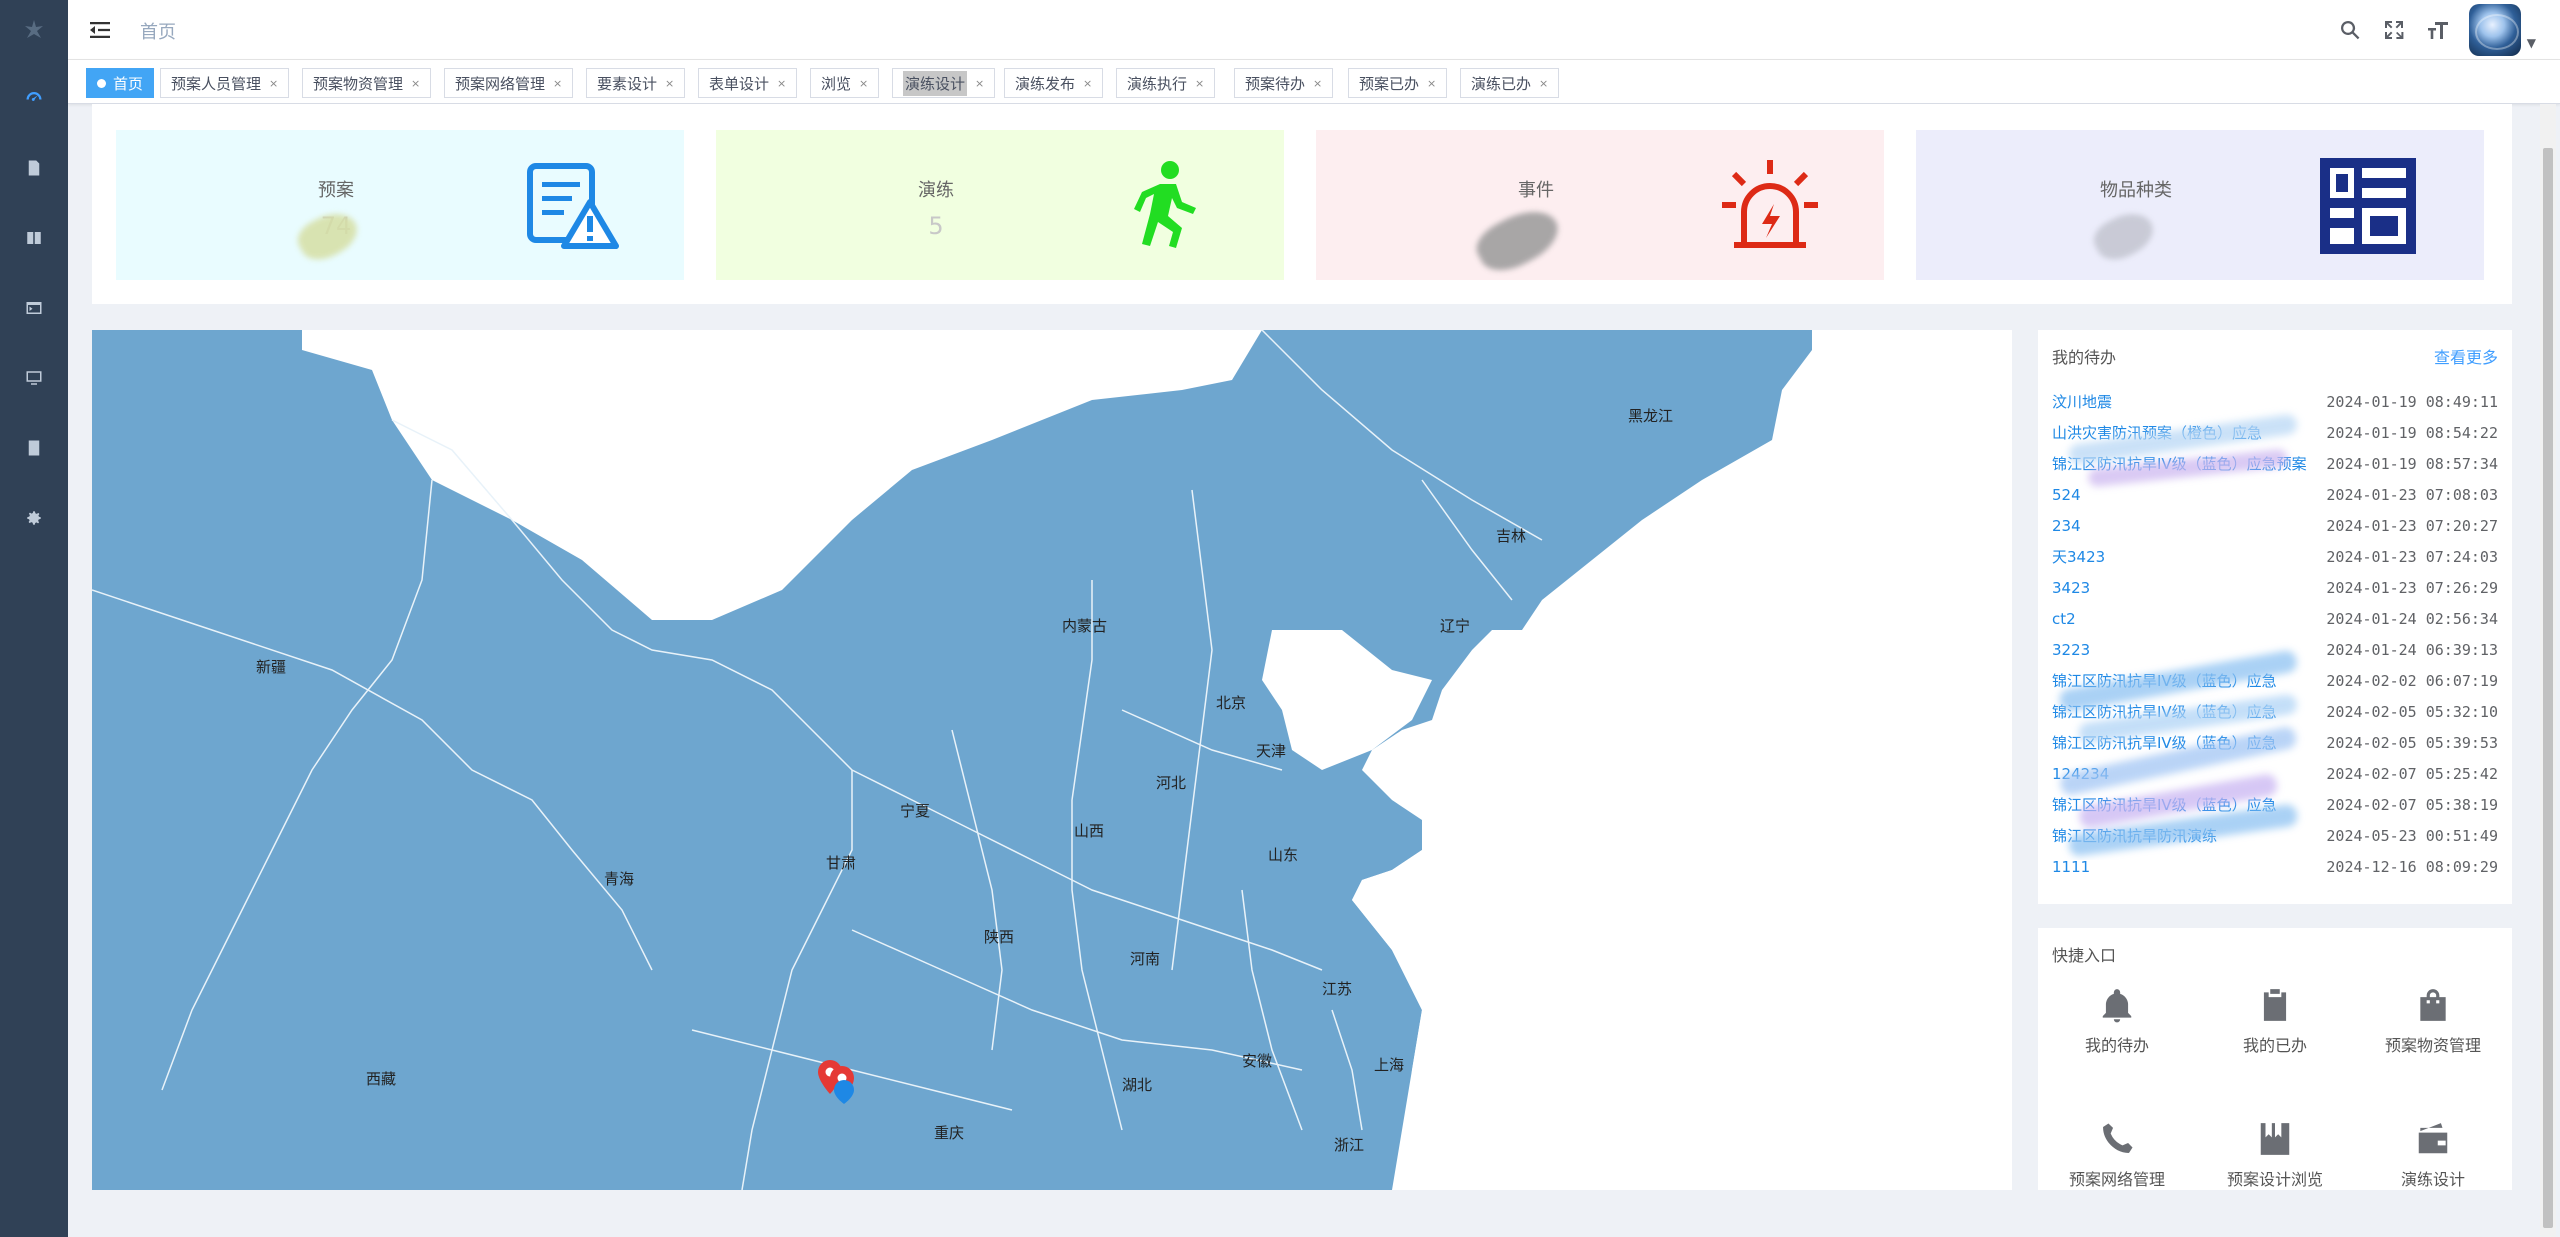 The width and height of the screenshot is (2560, 1237). What do you see at coordinates (34, 29) in the screenshot?
I see `logo-icon` at bounding box center [34, 29].